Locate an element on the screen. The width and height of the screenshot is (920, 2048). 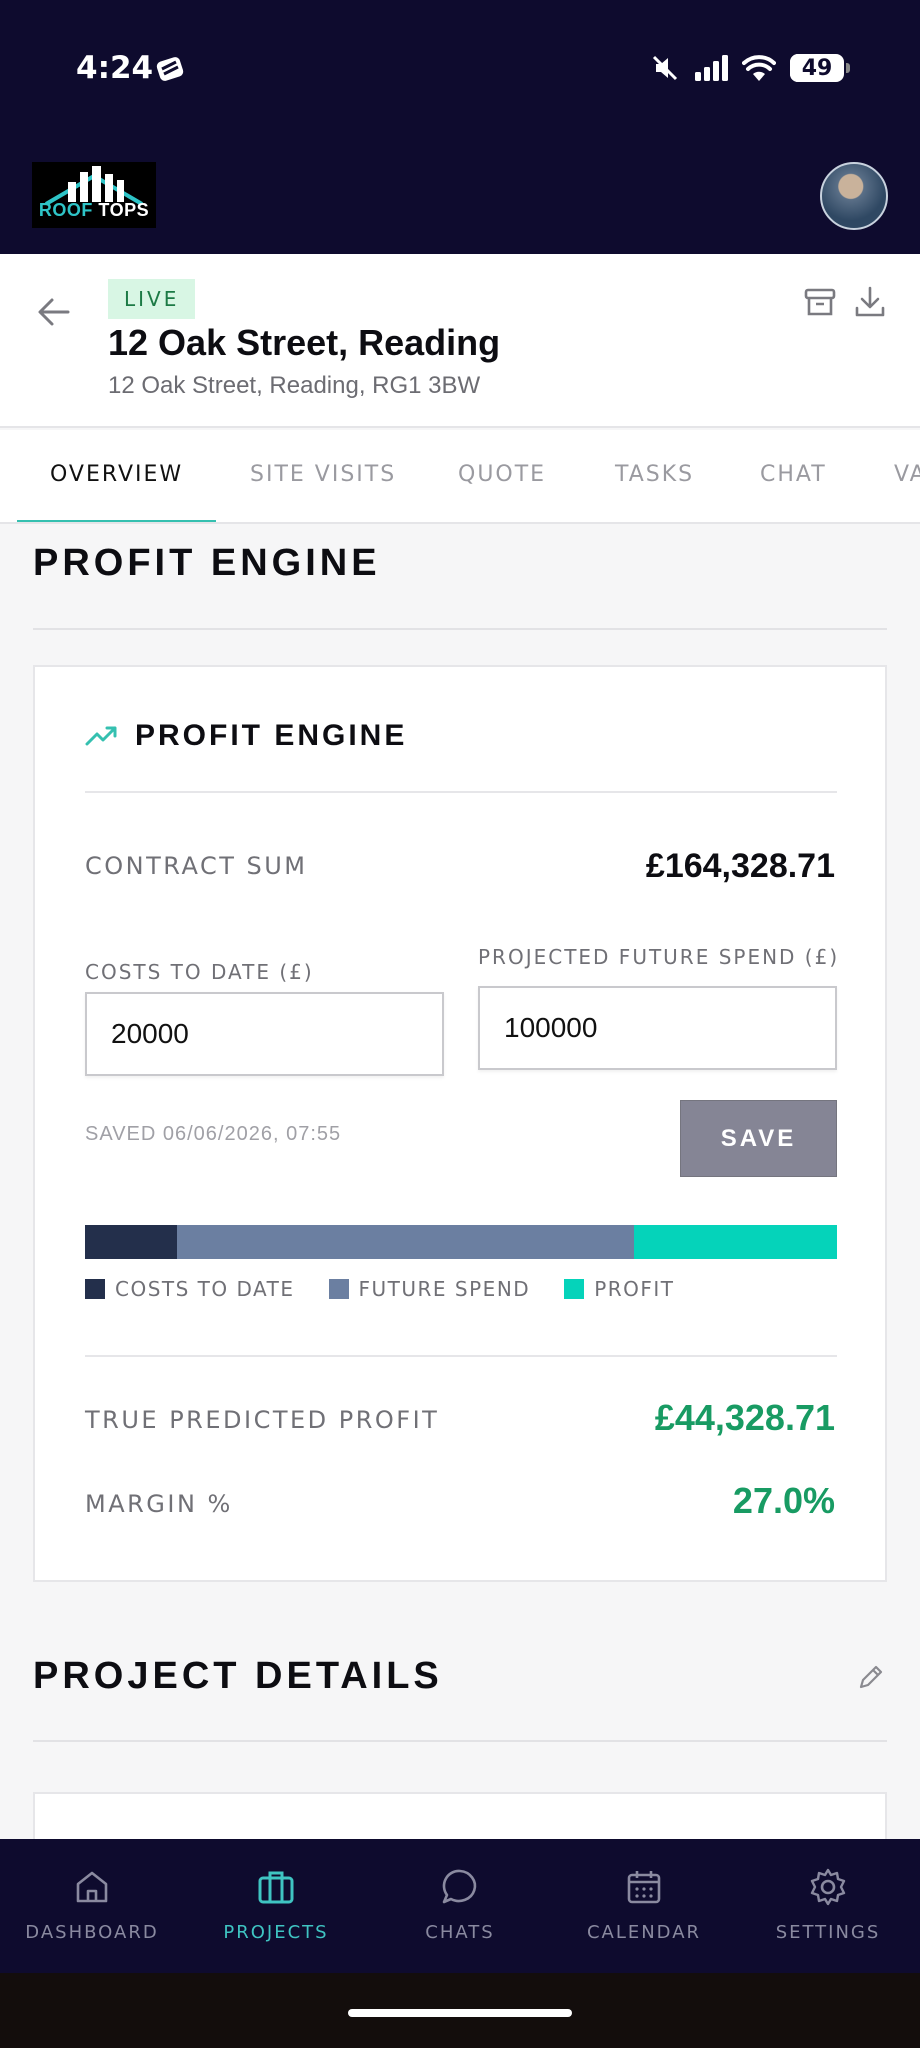
app-header: 4:24 49 ROOF TOPS is located at coordinates (460, 127).